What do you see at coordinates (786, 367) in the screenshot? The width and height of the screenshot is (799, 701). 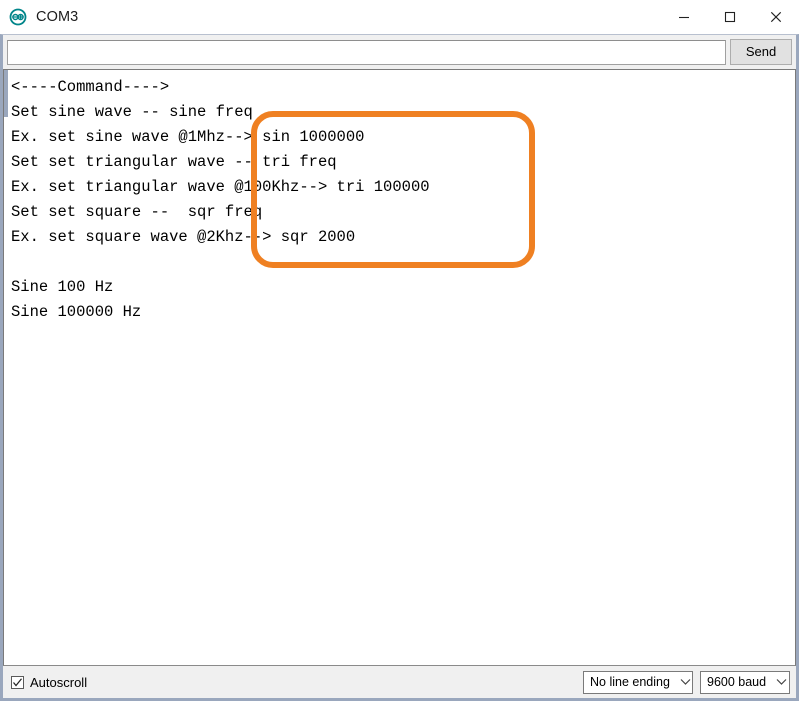 I see `console-scrollbar` at bounding box center [786, 367].